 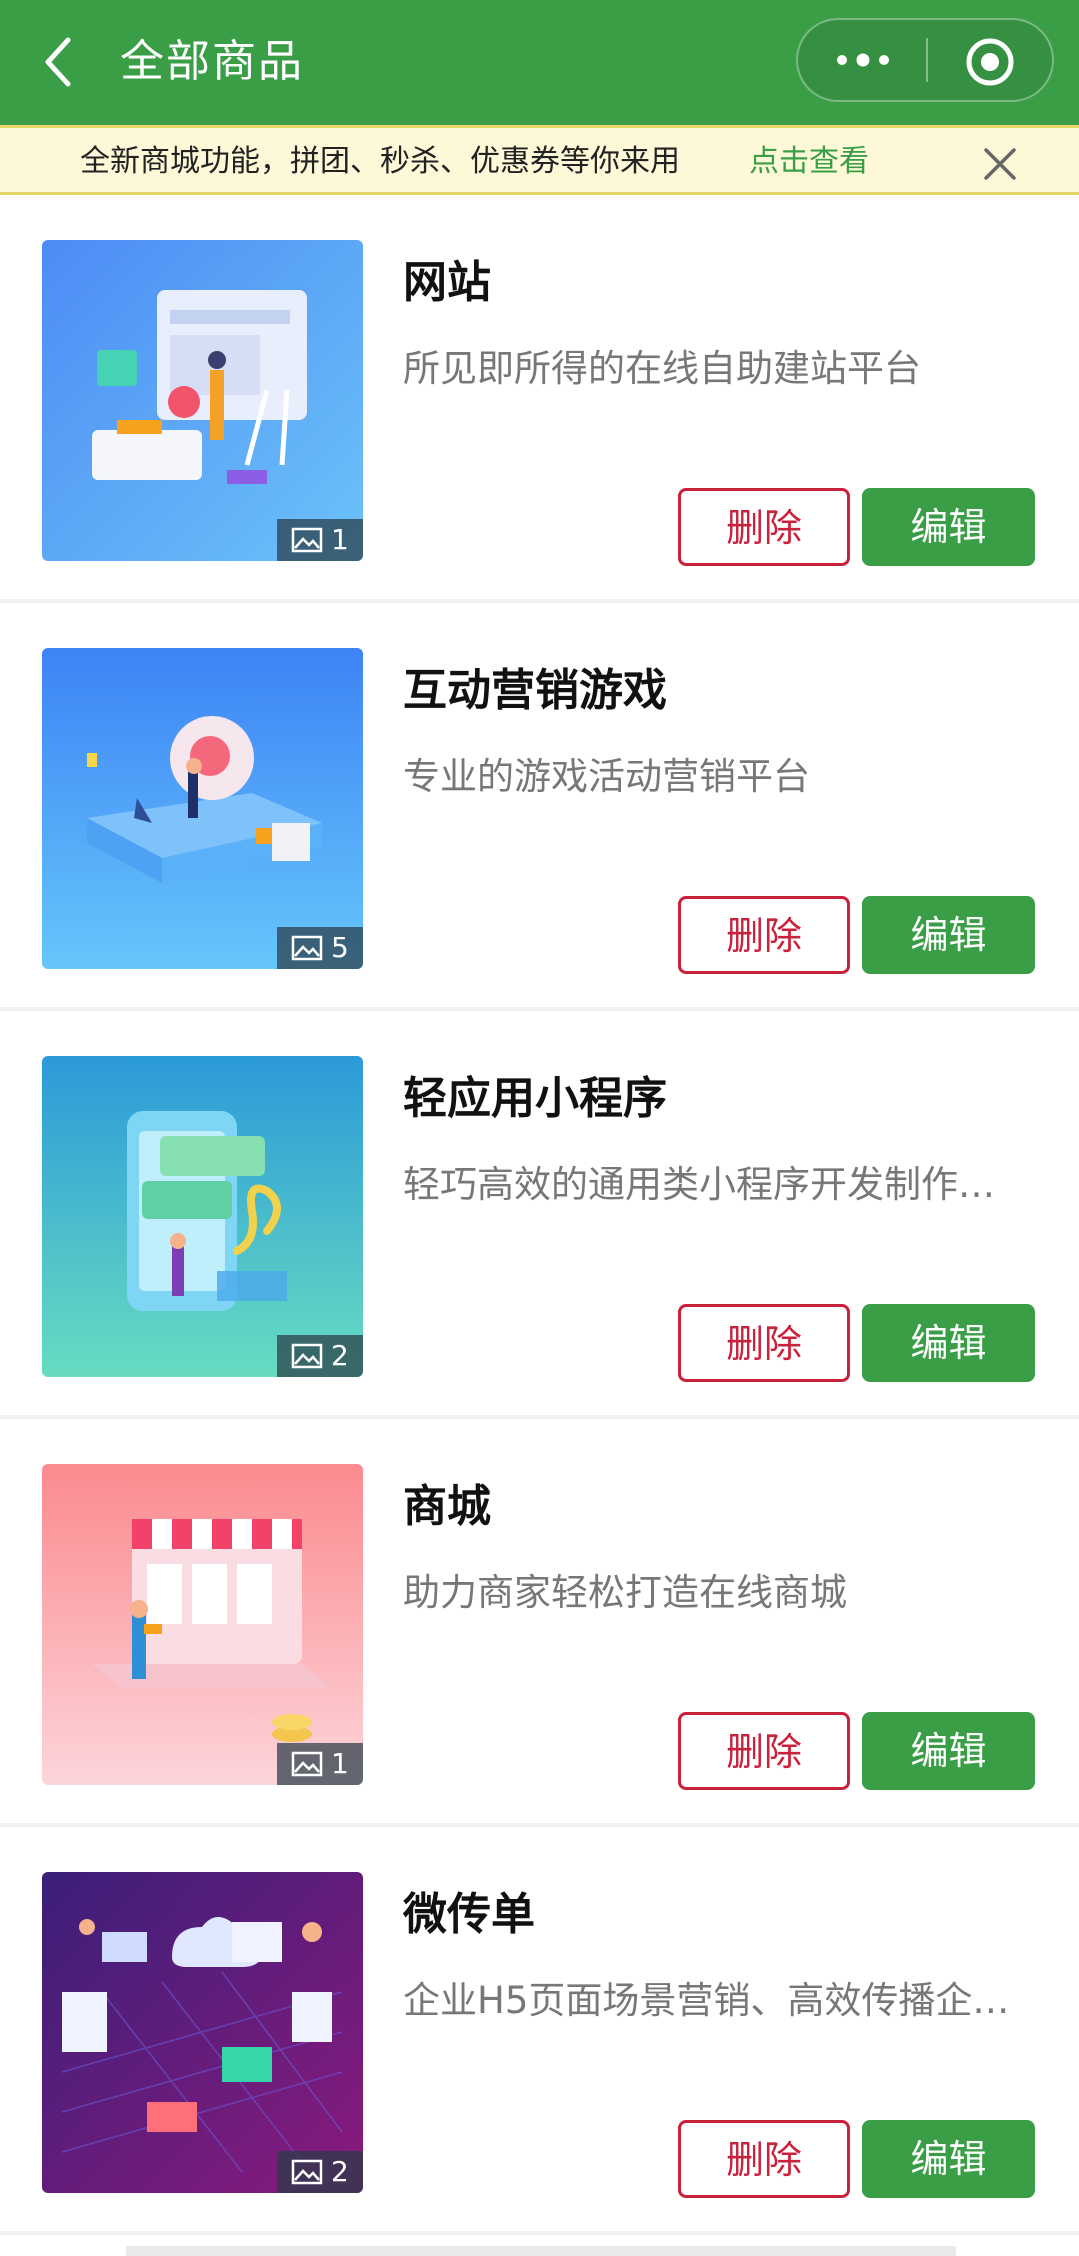 I want to click on more-dots-icon, so click(x=863, y=60).